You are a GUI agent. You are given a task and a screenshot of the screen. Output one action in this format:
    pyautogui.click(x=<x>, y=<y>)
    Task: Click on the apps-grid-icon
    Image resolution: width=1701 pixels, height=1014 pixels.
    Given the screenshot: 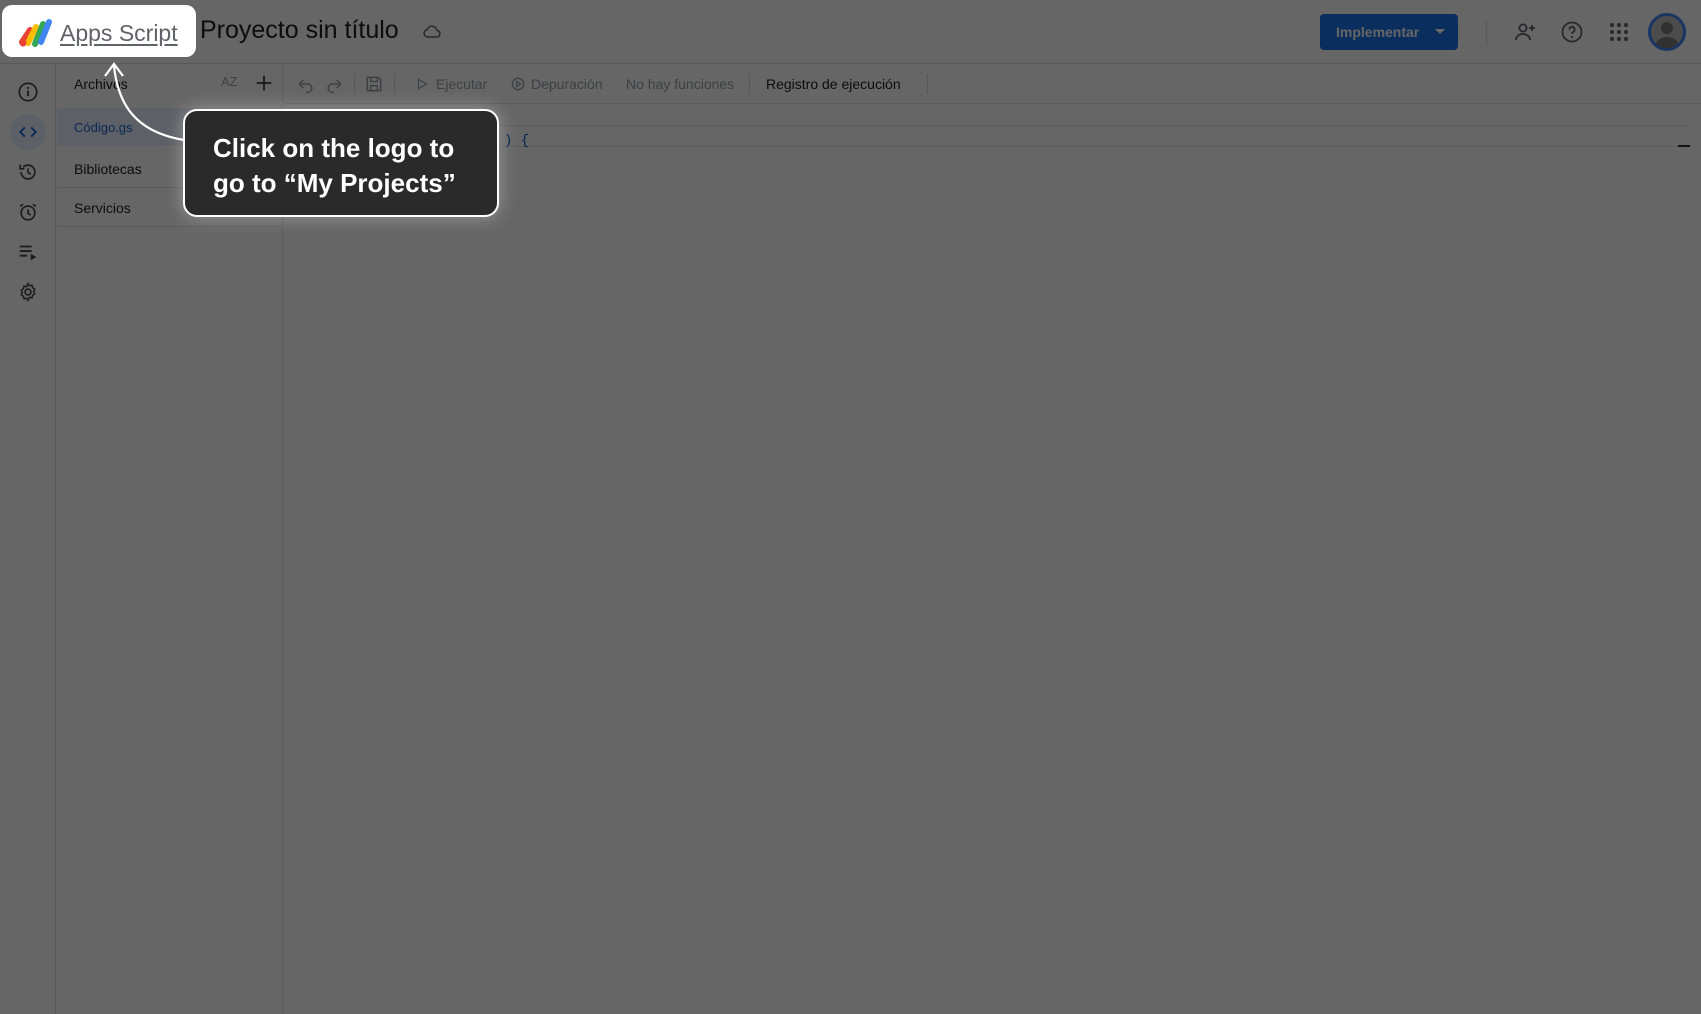 What is the action you would take?
    pyautogui.click(x=1619, y=32)
    